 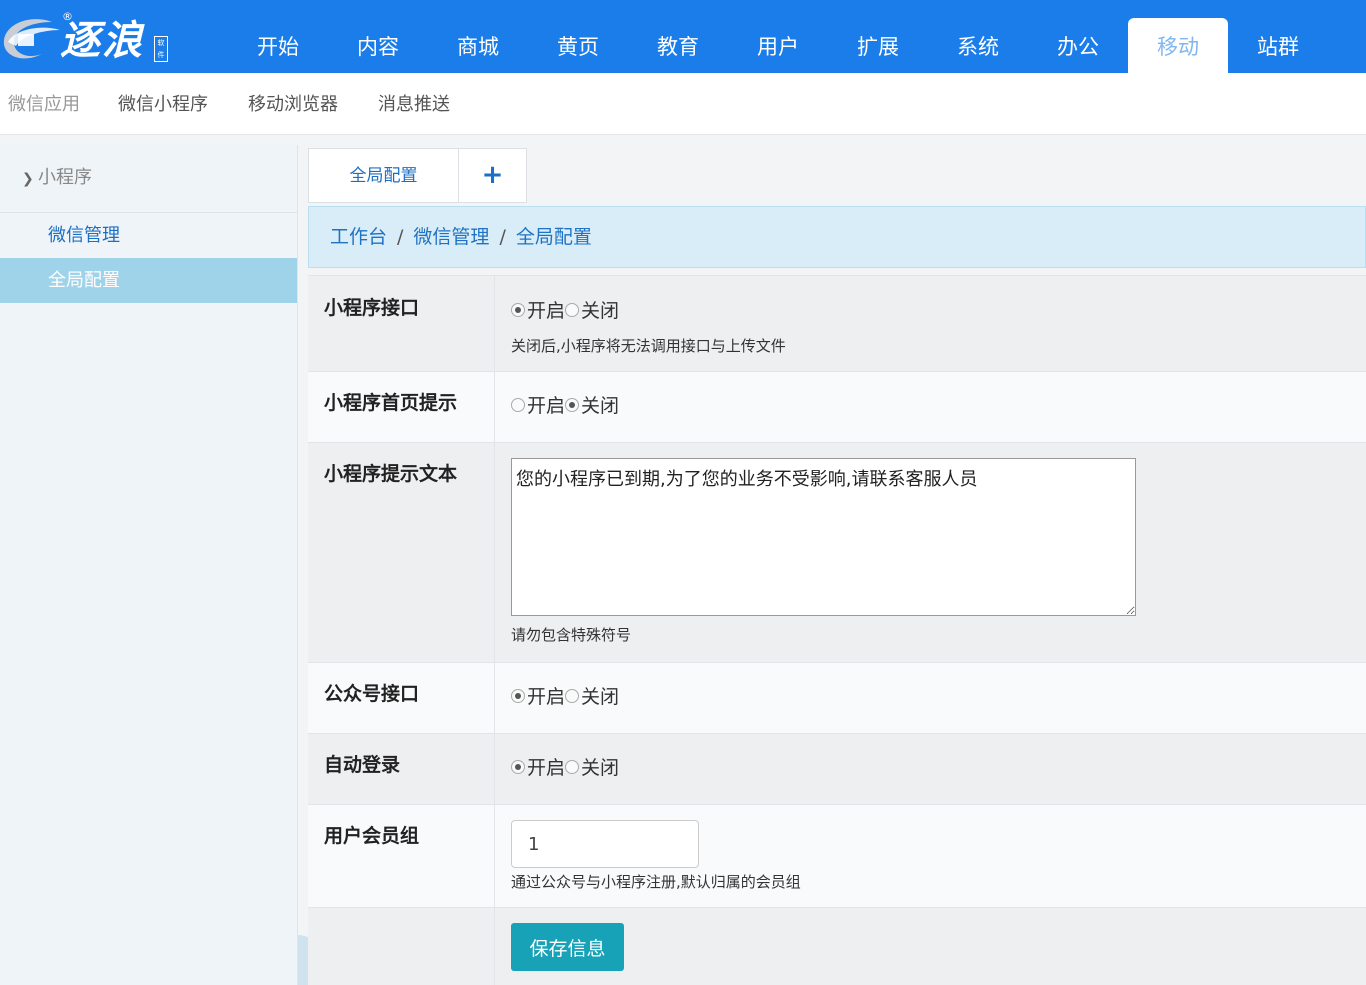 What do you see at coordinates (837, 697) in the screenshot?
I see `form-row-mp-api: 公众号接口 开启 关闭` at bounding box center [837, 697].